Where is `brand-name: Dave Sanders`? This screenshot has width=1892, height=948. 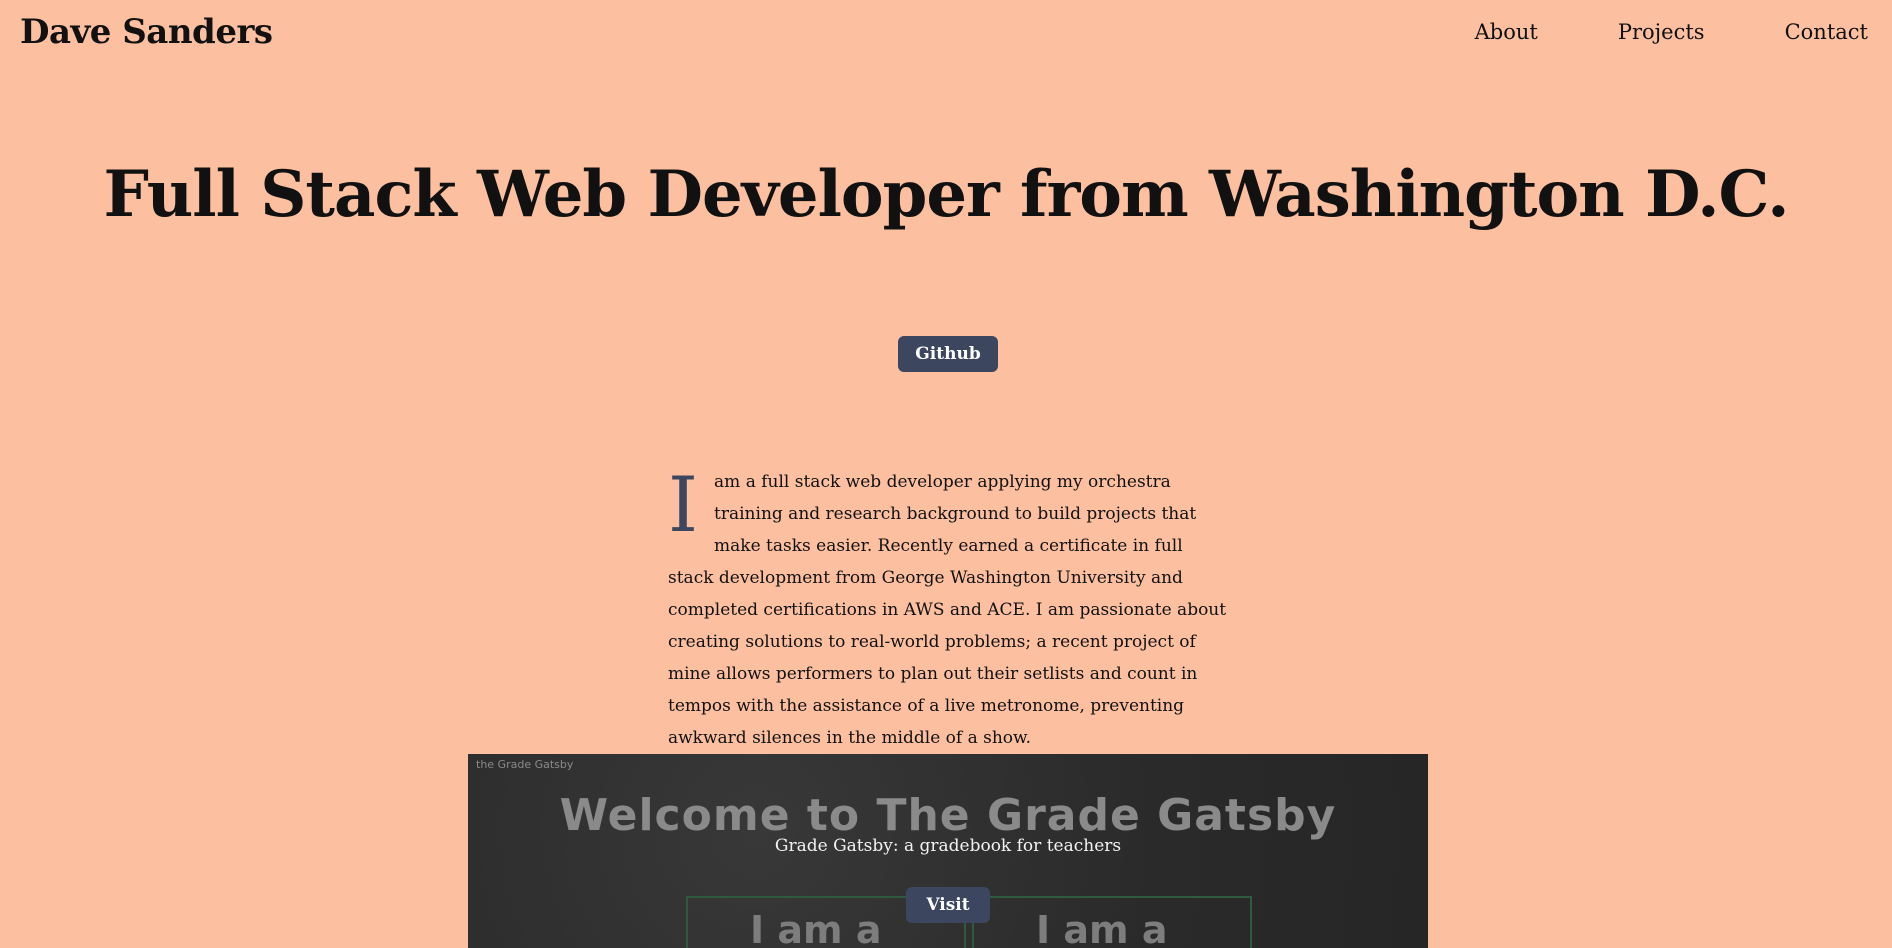 brand-name: Dave Sanders is located at coordinates (146, 32).